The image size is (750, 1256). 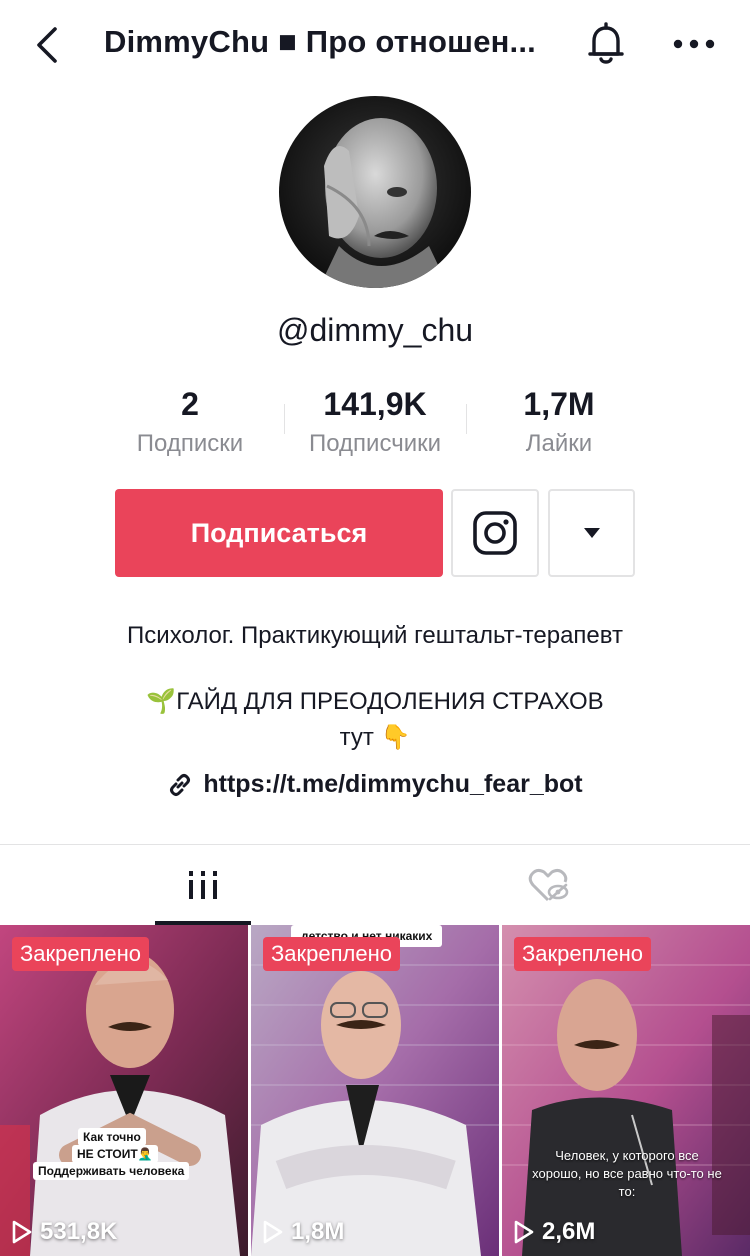 I want to click on instagram-icon, so click(x=495, y=533).